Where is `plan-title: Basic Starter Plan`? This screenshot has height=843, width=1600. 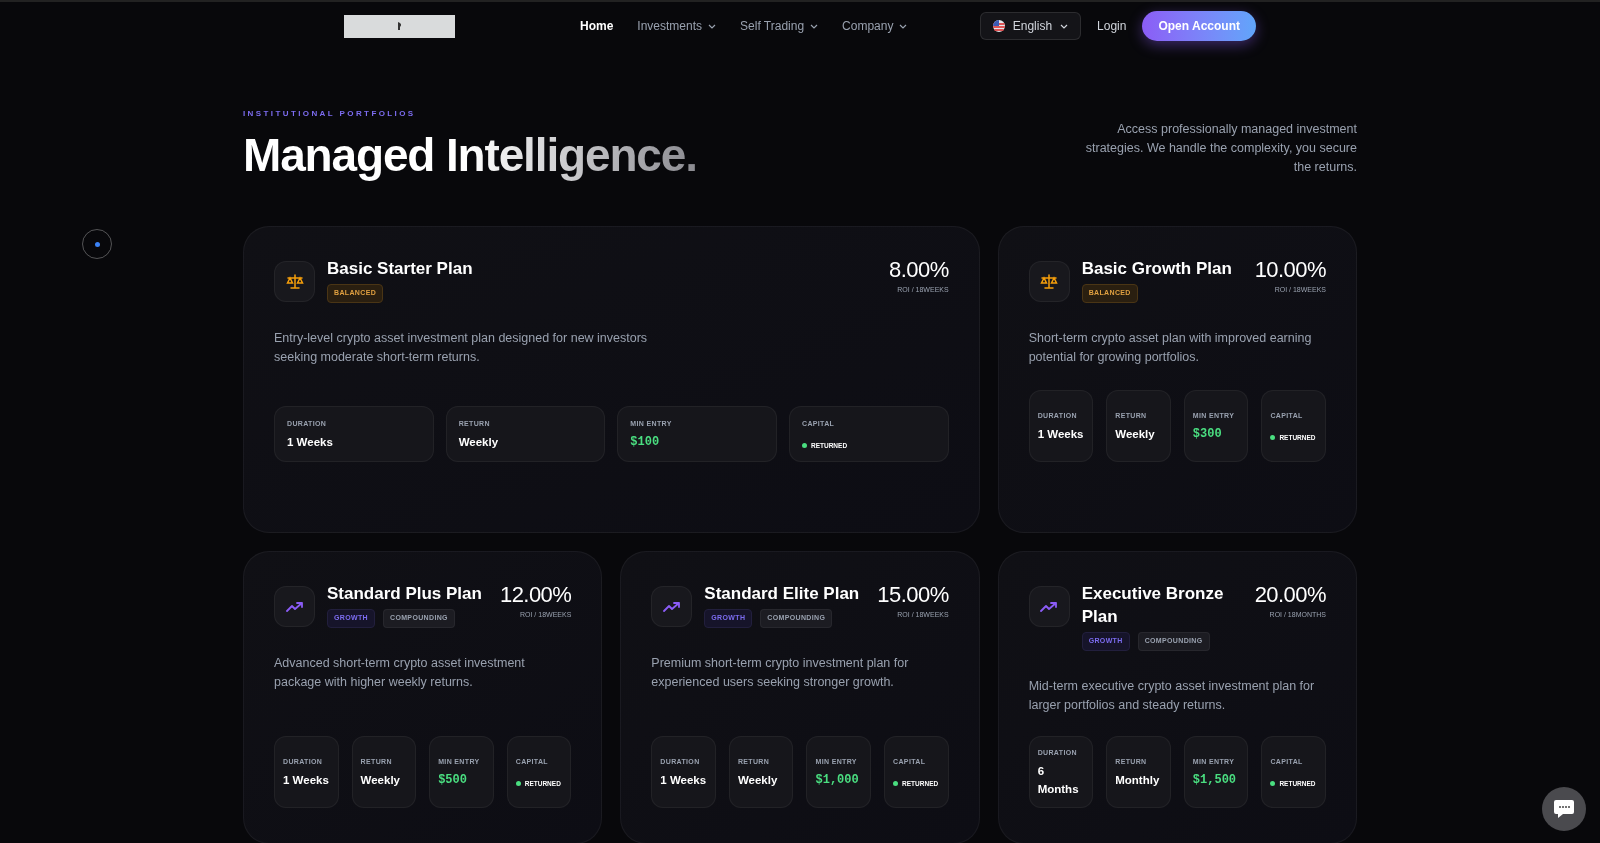
plan-title: Basic Starter Plan is located at coordinates (400, 269).